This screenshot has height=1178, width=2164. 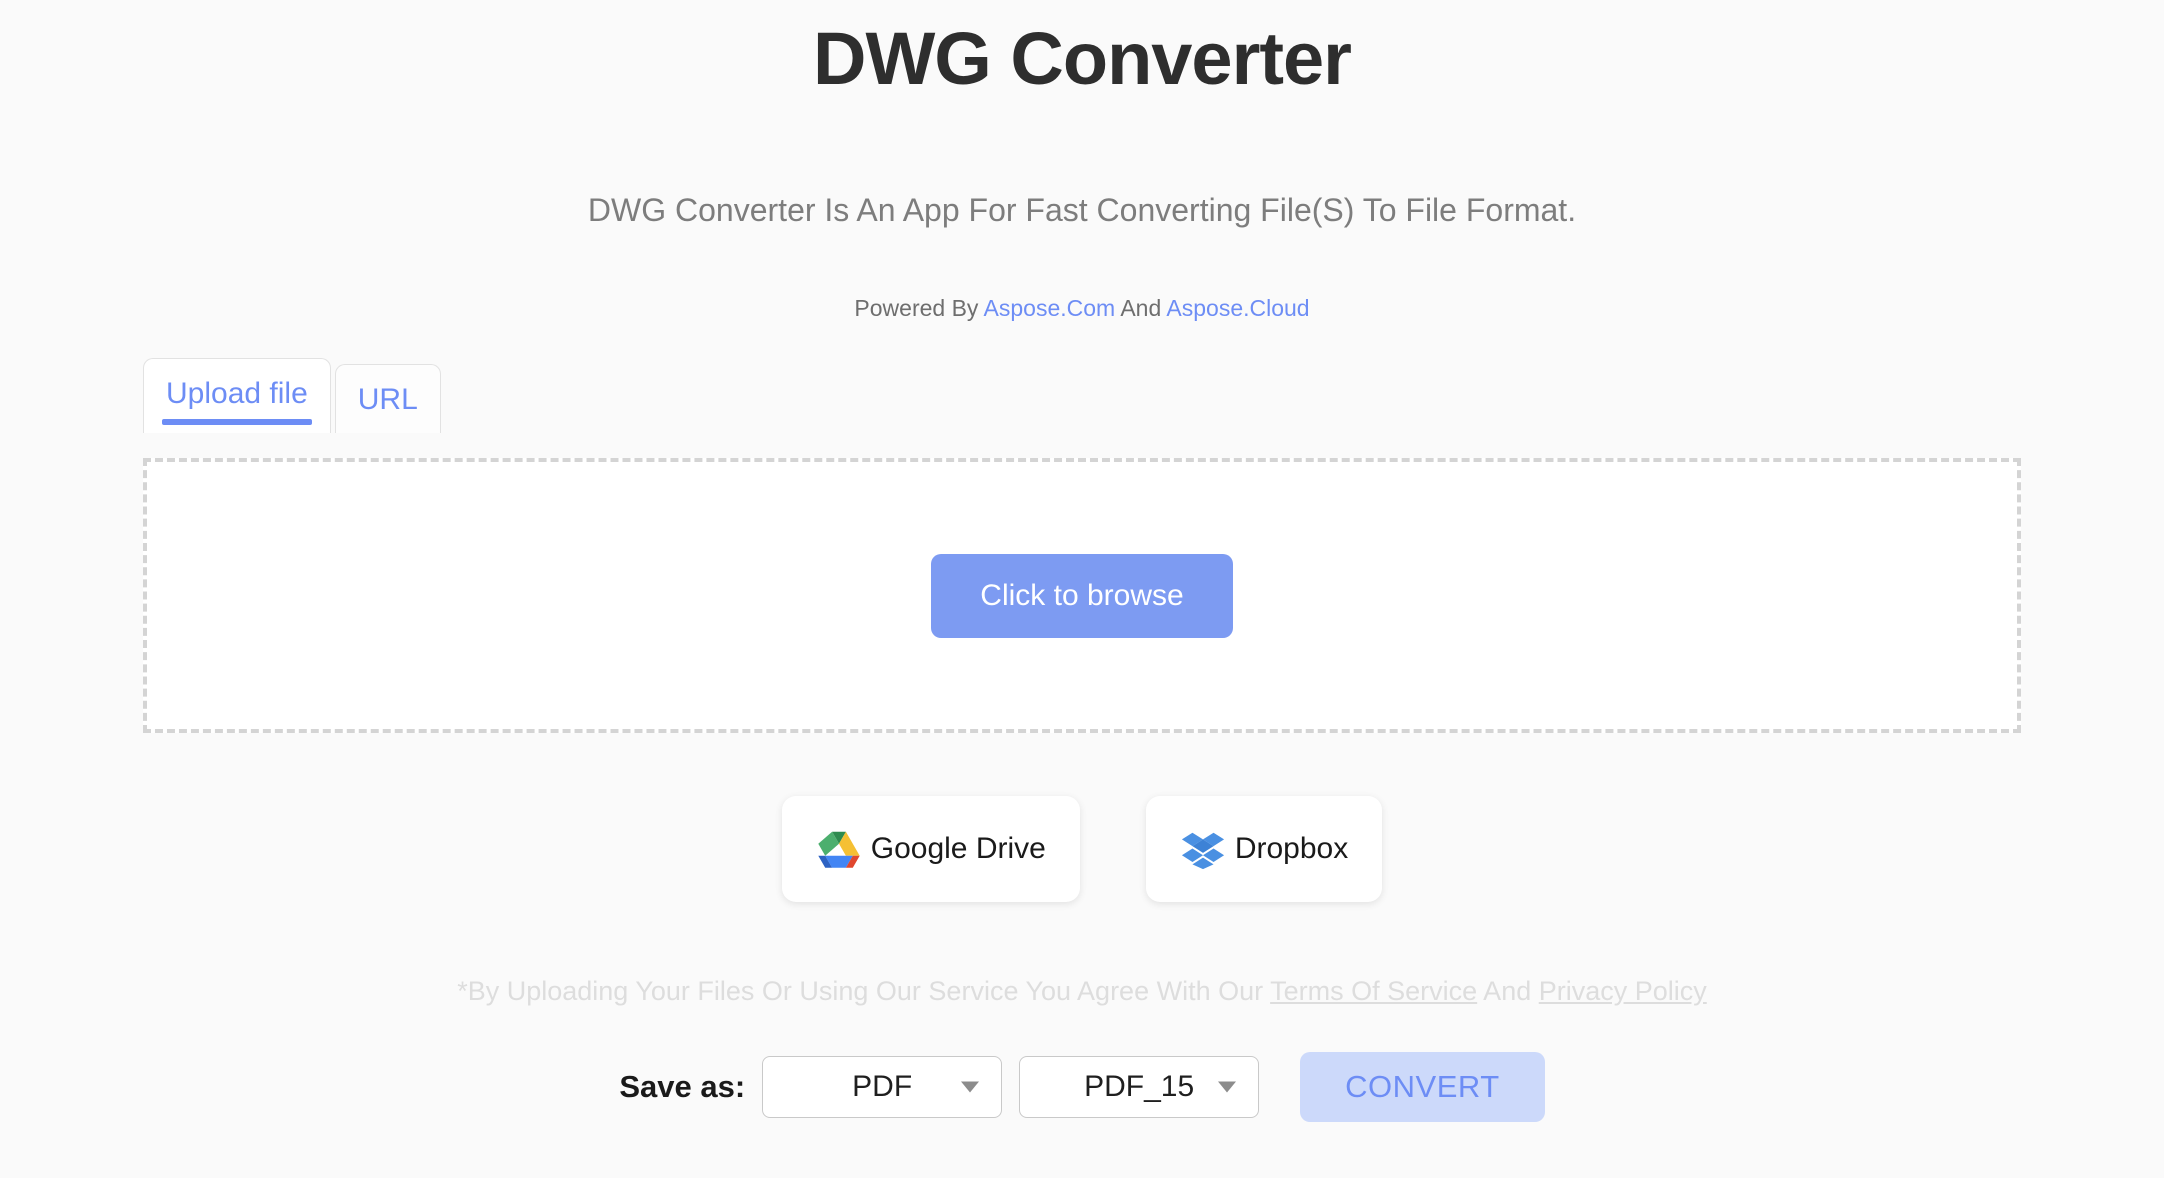 I want to click on output-format-select: PDF, so click(x=882, y=1087).